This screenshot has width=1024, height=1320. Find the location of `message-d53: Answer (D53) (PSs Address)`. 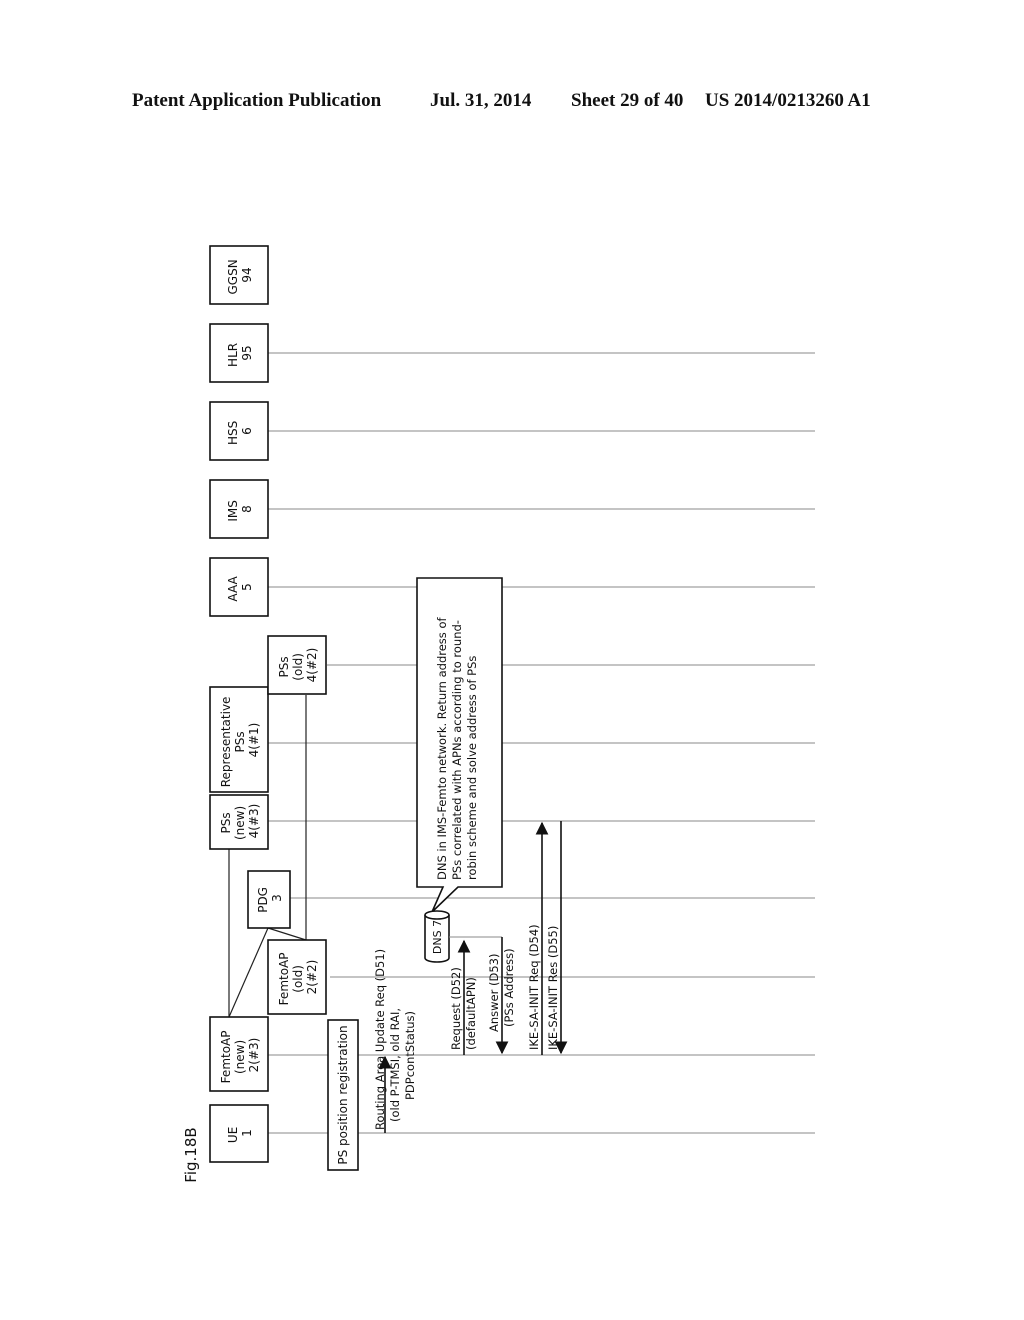

message-d53: Answer (D53) (PSs Address) is located at coordinates (501, 996).